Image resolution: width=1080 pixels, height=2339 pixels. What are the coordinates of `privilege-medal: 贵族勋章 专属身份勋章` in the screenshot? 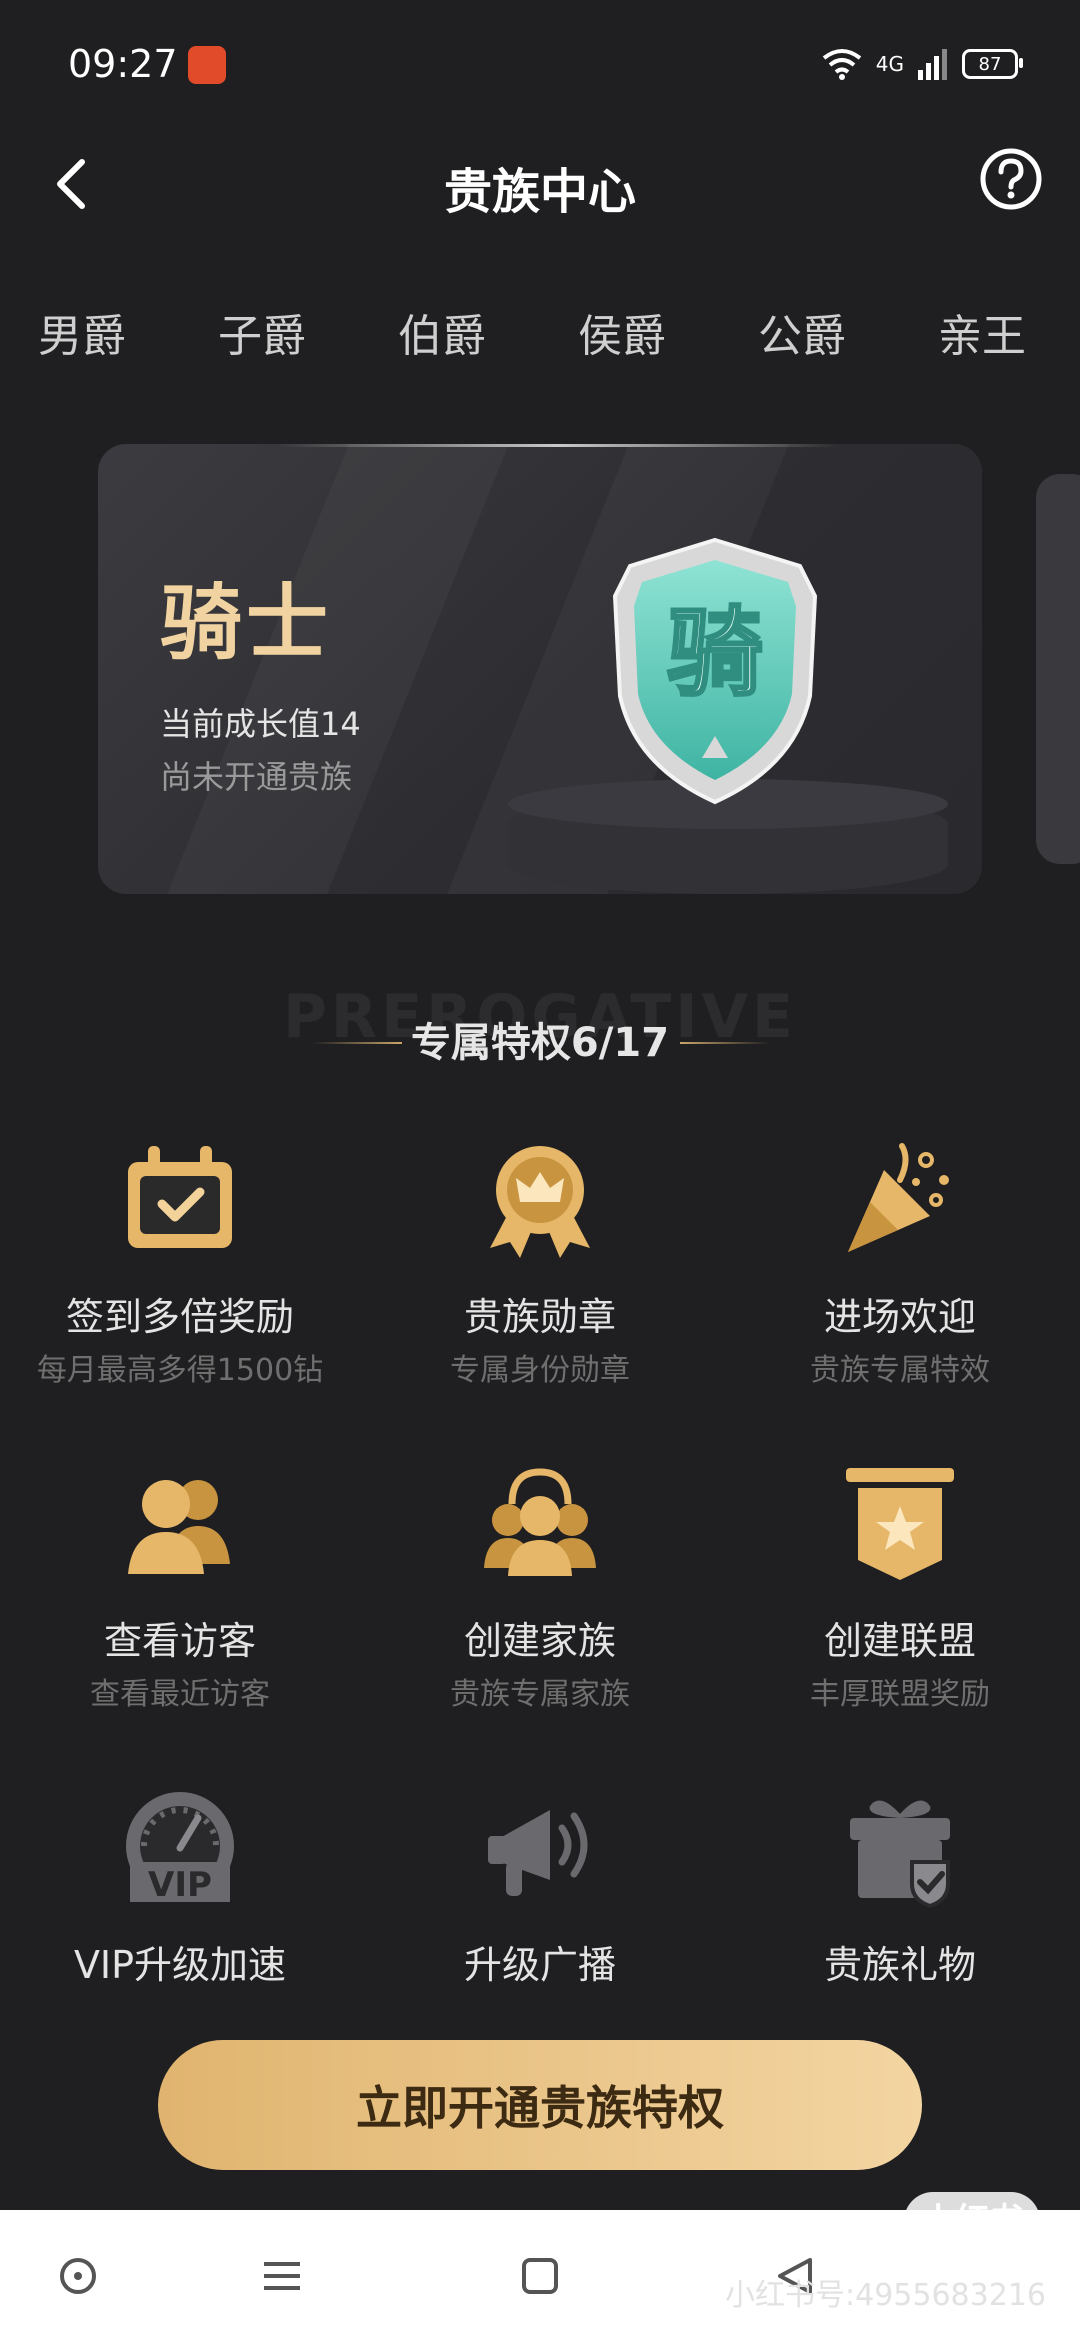 It's located at (540, 1290).